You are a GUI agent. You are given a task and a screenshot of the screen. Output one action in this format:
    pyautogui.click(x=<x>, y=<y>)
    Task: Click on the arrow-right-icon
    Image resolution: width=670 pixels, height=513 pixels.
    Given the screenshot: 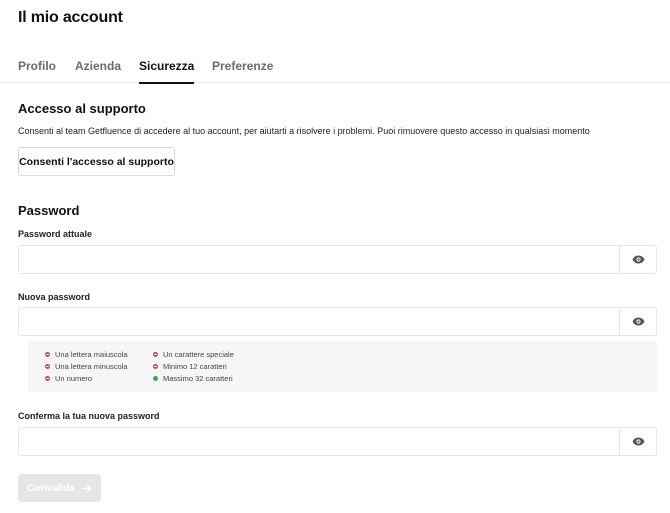 What is the action you would take?
    pyautogui.click(x=86, y=488)
    